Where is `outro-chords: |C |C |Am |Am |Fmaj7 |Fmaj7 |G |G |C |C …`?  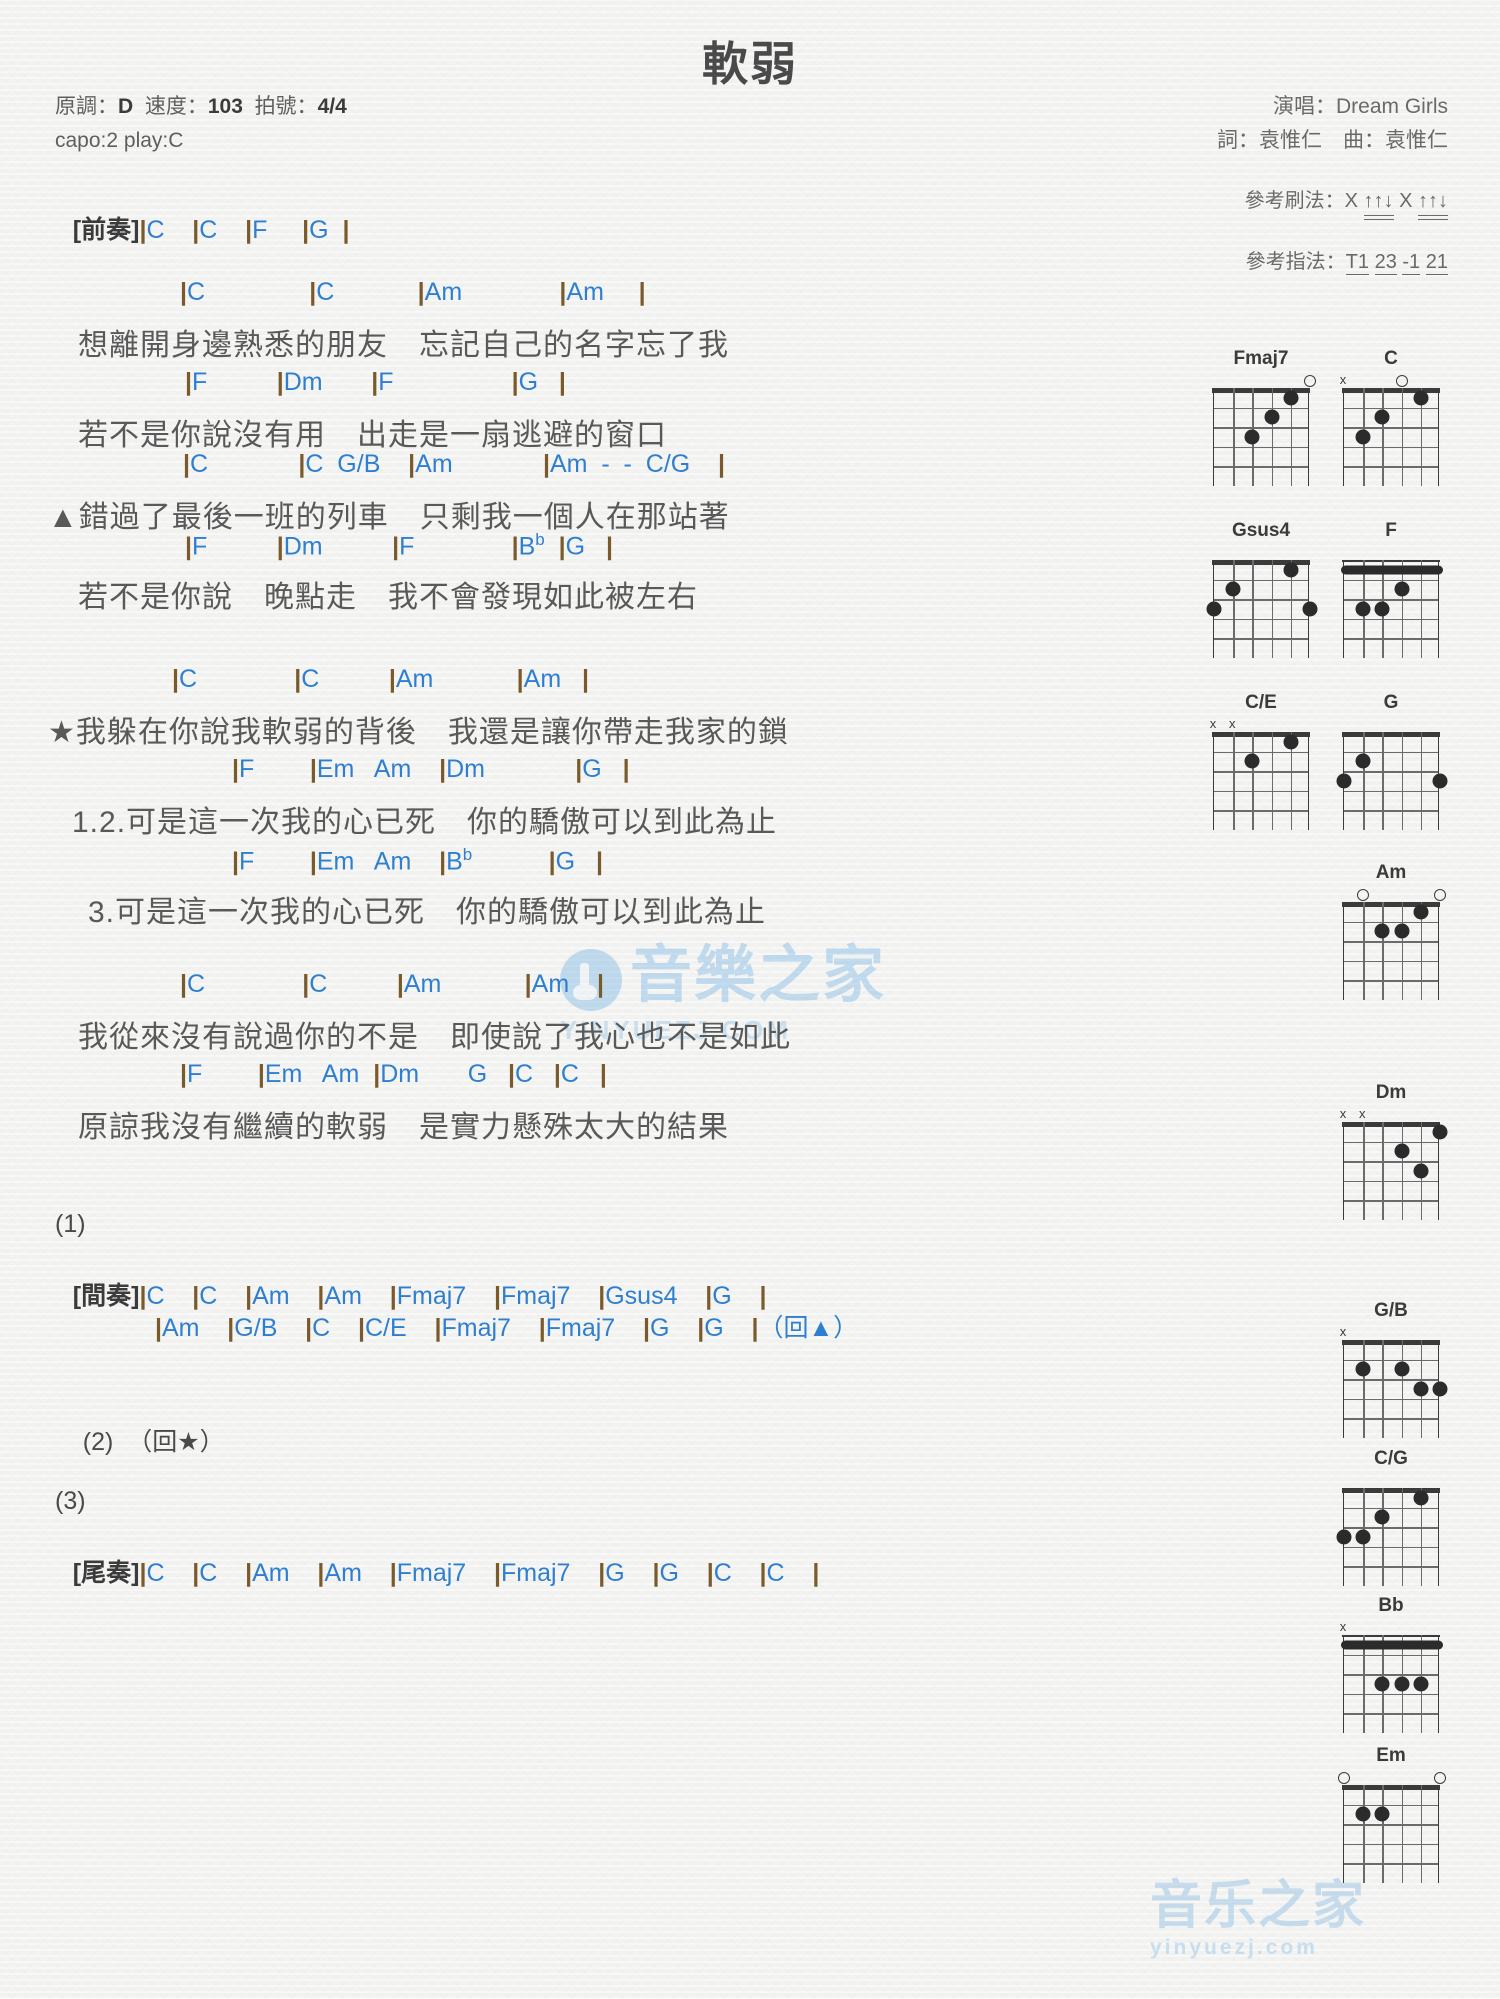
outro-chords: |C |C |Am |Am |Fmaj7 |Fmaj7 |G |G |C |C … is located at coordinates (479, 1573).